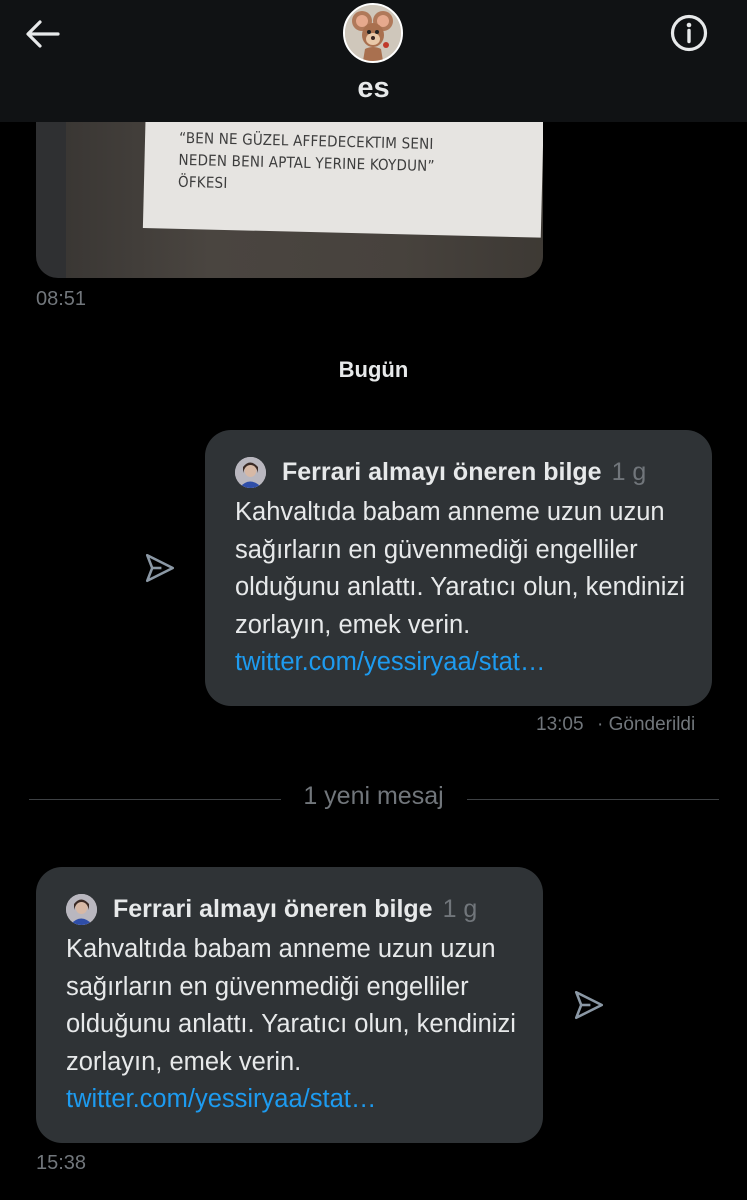  What do you see at coordinates (373, 369) in the screenshot?
I see `day-separator: Bugün` at bounding box center [373, 369].